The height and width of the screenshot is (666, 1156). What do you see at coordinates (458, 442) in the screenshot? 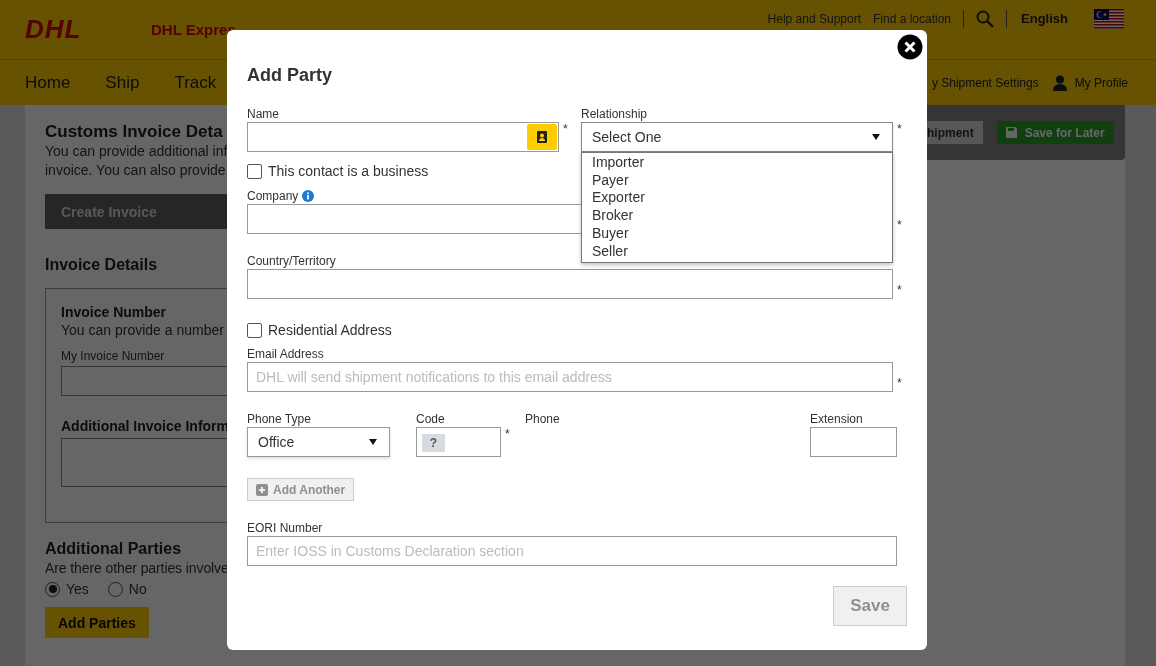
I see `country-code-field: ?` at bounding box center [458, 442].